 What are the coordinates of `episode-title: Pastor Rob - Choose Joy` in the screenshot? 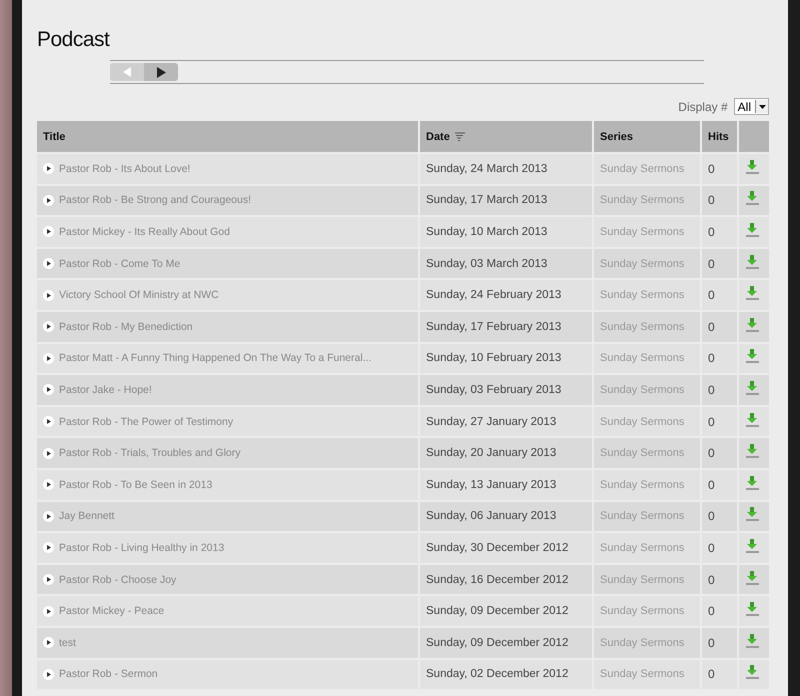 It's located at (117, 580).